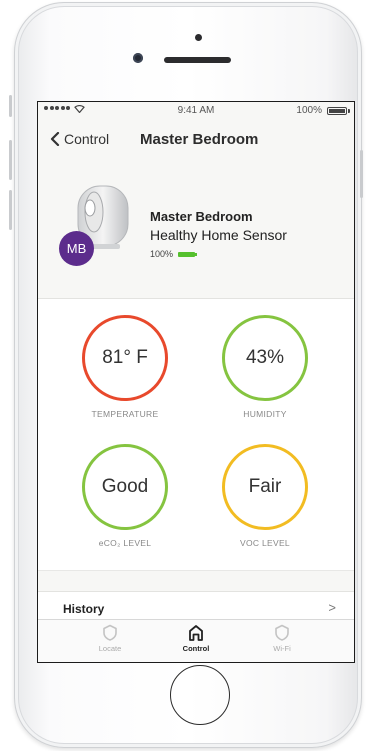 This screenshot has height=751, width=369. What do you see at coordinates (196, 648) in the screenshot?
I see `tab-control-label: Control` at bounding box center [196, 648].